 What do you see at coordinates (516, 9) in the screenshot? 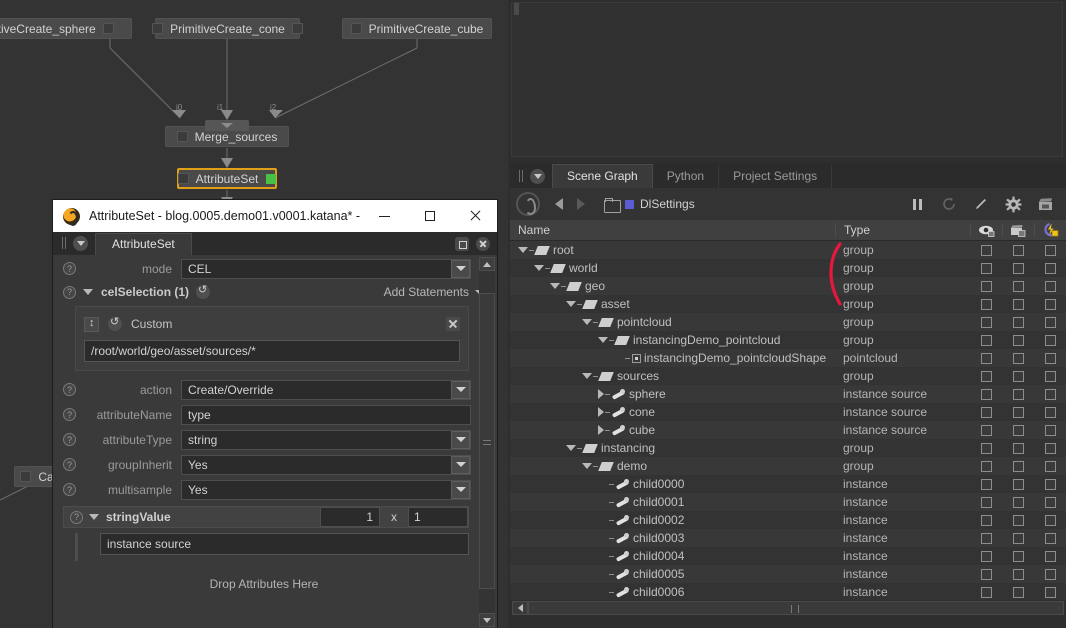
I see `viewer-handle` at bounding box center [516, 9].